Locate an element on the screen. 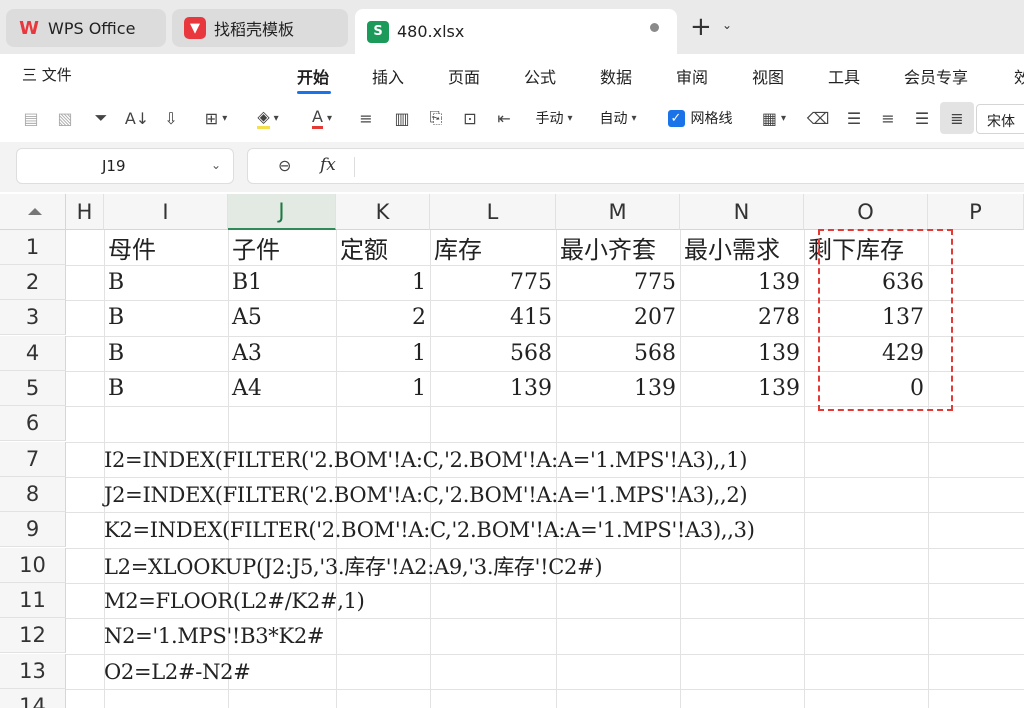 This screenshot has height=708, width=1024. cell-l1: 库存 is located at coordinates (493, 247).